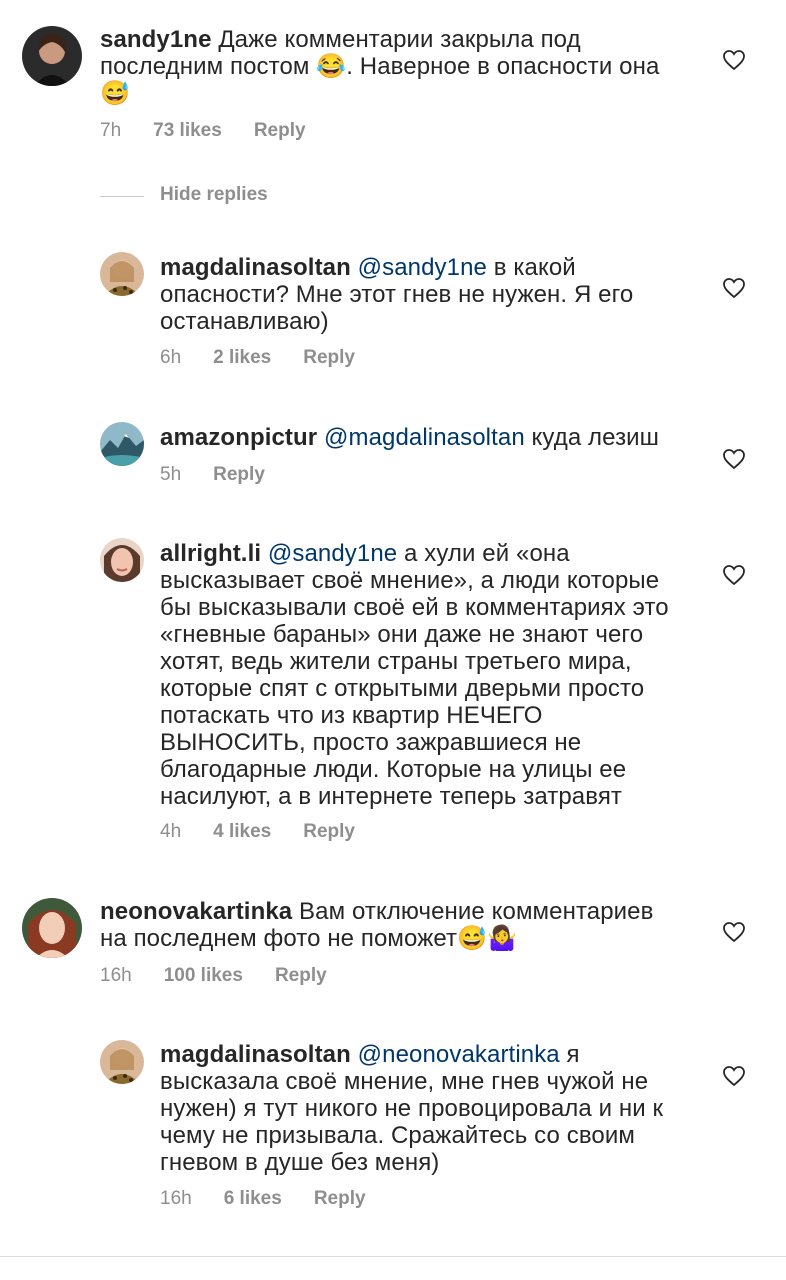  What do you see at coordinates (196, 911) in the screenshot?
I see `comment-username: neonovakartinka` at bounding box center [196, 911].